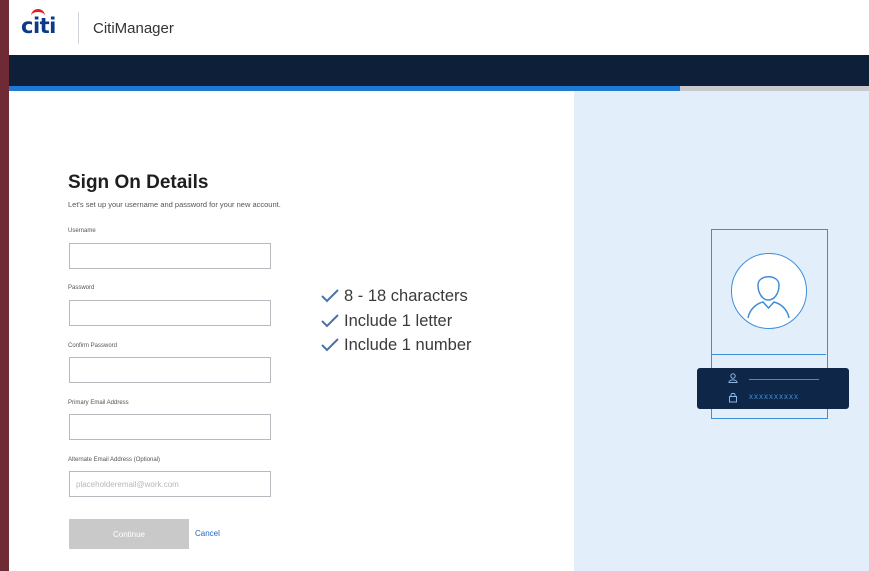 Image resolution: width=869 pixels, height=571 pixels. Describe the element at coordinates (138, 182) in the screenshot. I see `page-title: Sign On Details` at that location.